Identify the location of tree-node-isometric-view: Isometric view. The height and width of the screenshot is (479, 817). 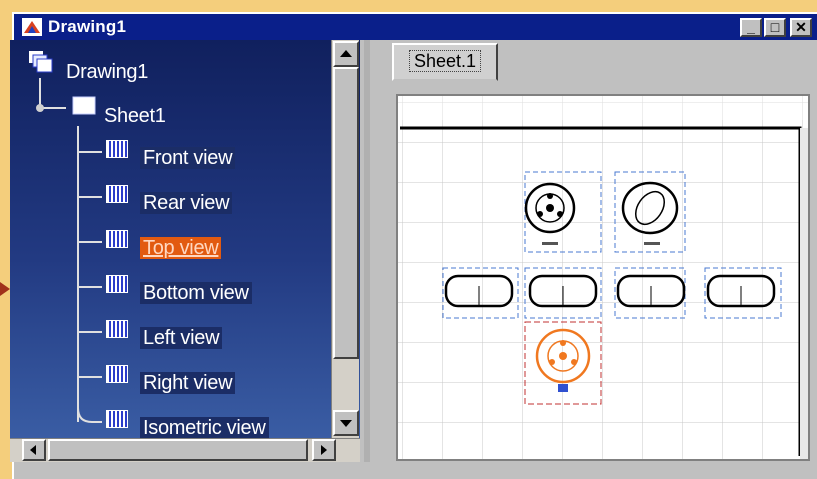
(204, 427).